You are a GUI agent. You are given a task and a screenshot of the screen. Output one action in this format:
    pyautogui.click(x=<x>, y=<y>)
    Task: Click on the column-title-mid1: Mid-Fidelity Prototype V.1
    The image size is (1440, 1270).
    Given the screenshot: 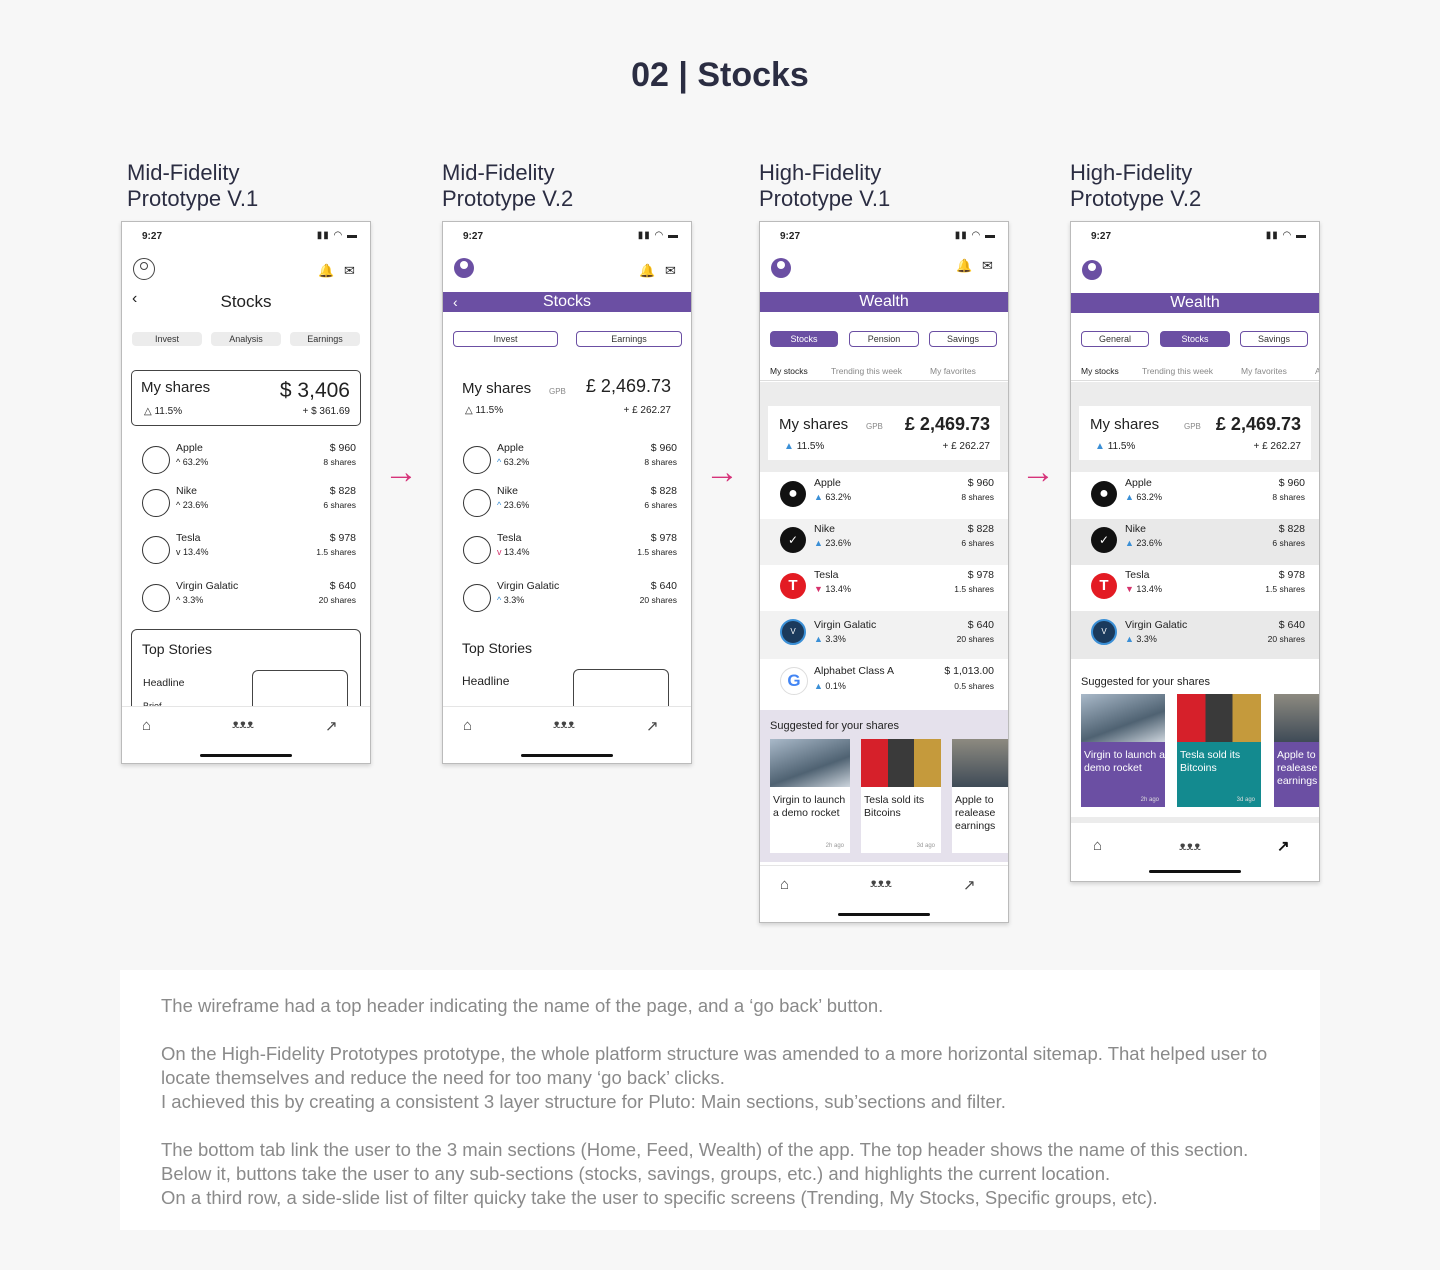 What is the action you would take?
    pyautogui.click(x=193, y=185)
    